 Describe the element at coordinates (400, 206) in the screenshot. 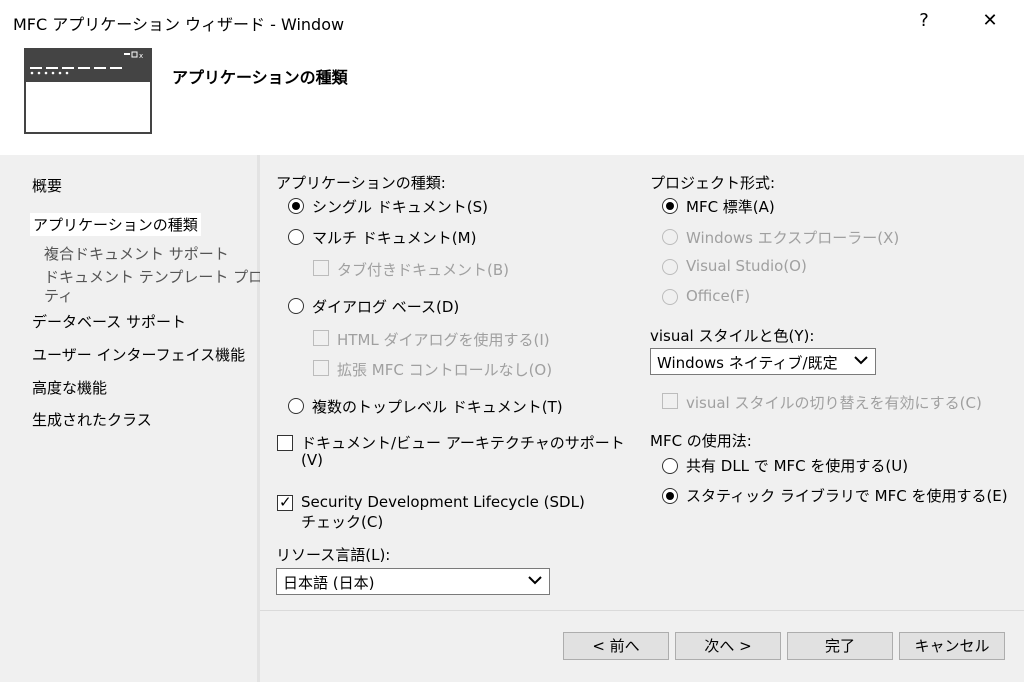

I see `radio-single-doc-label: シングル ドキュメント(S)` at that location.